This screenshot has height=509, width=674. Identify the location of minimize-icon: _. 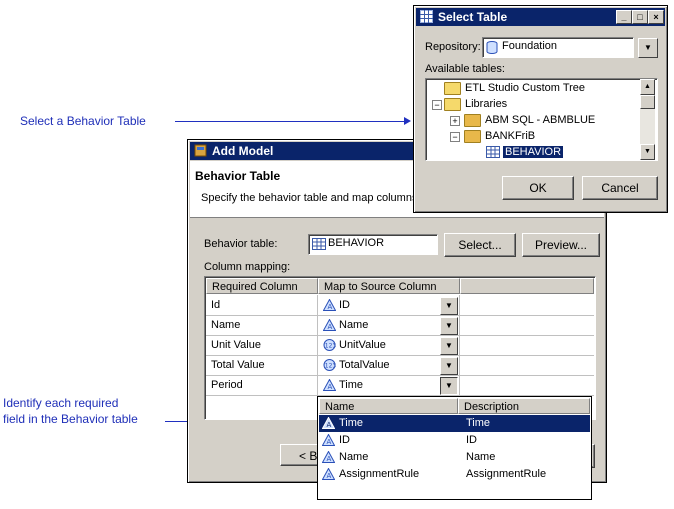
(624, 17).